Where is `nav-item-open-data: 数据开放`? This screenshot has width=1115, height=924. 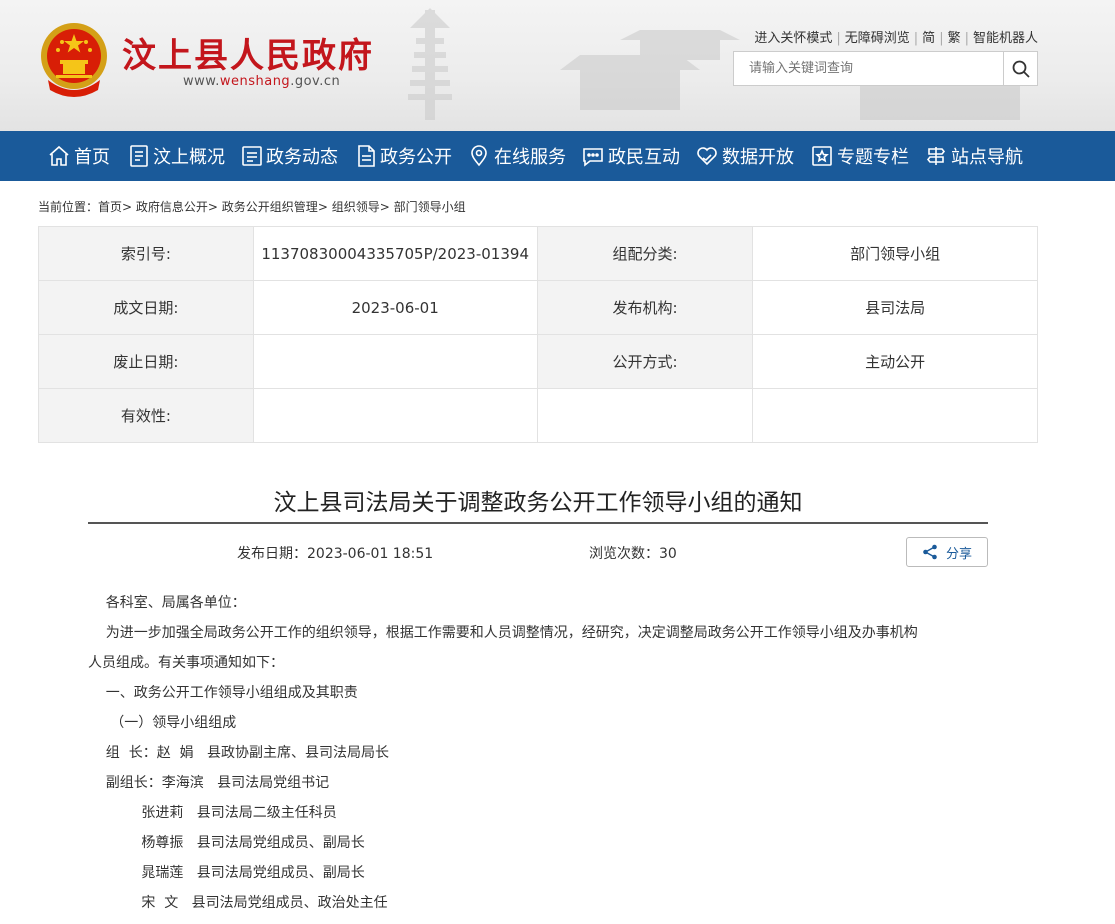
nav-item-open-data: 数据开放 is located at coordinates (744, 156).